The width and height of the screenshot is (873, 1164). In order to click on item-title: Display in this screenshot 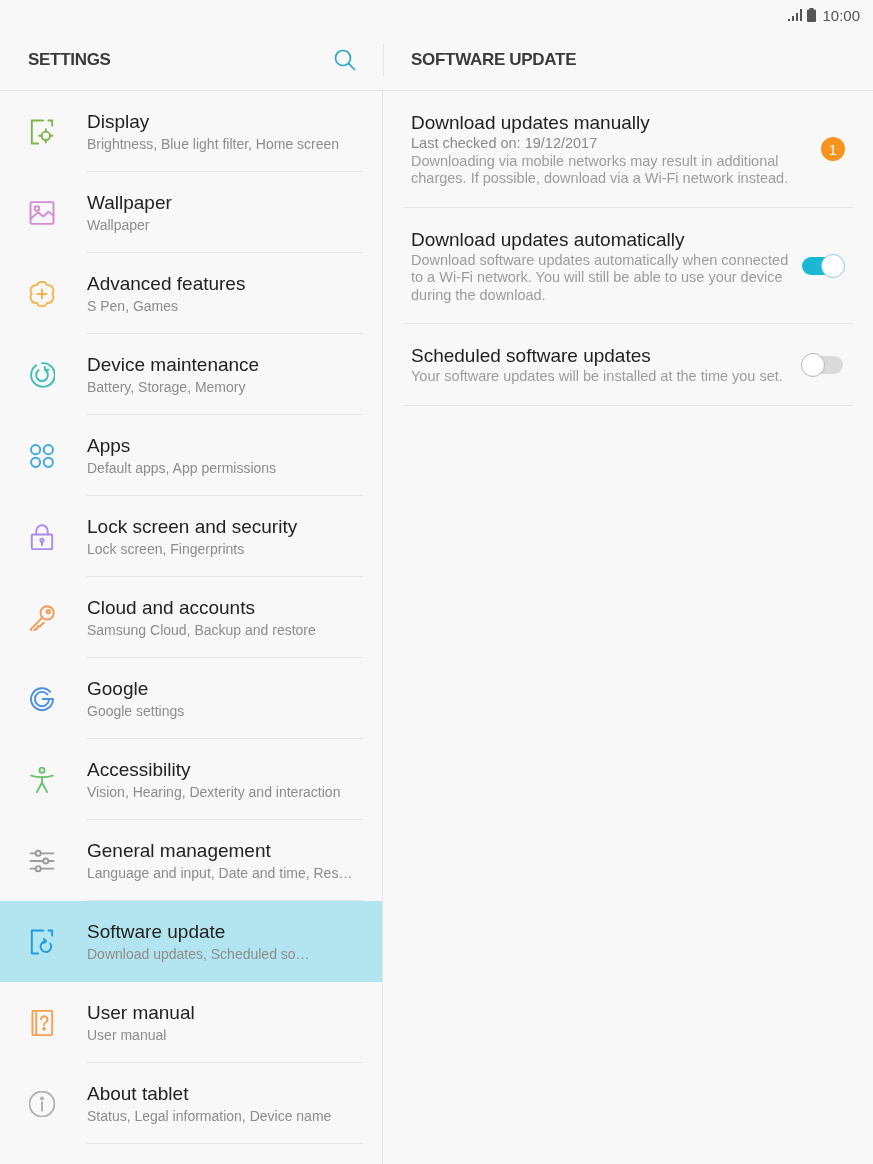, I will do `click(119, 122)`.